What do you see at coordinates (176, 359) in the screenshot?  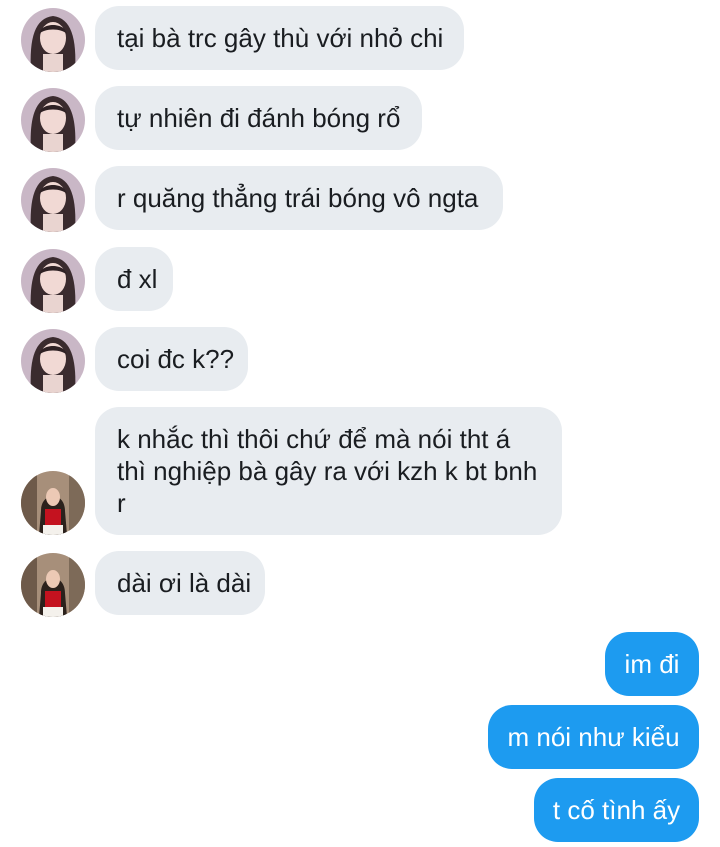 I see `message-text: coi đc k??` at bounding box center [176, 359].